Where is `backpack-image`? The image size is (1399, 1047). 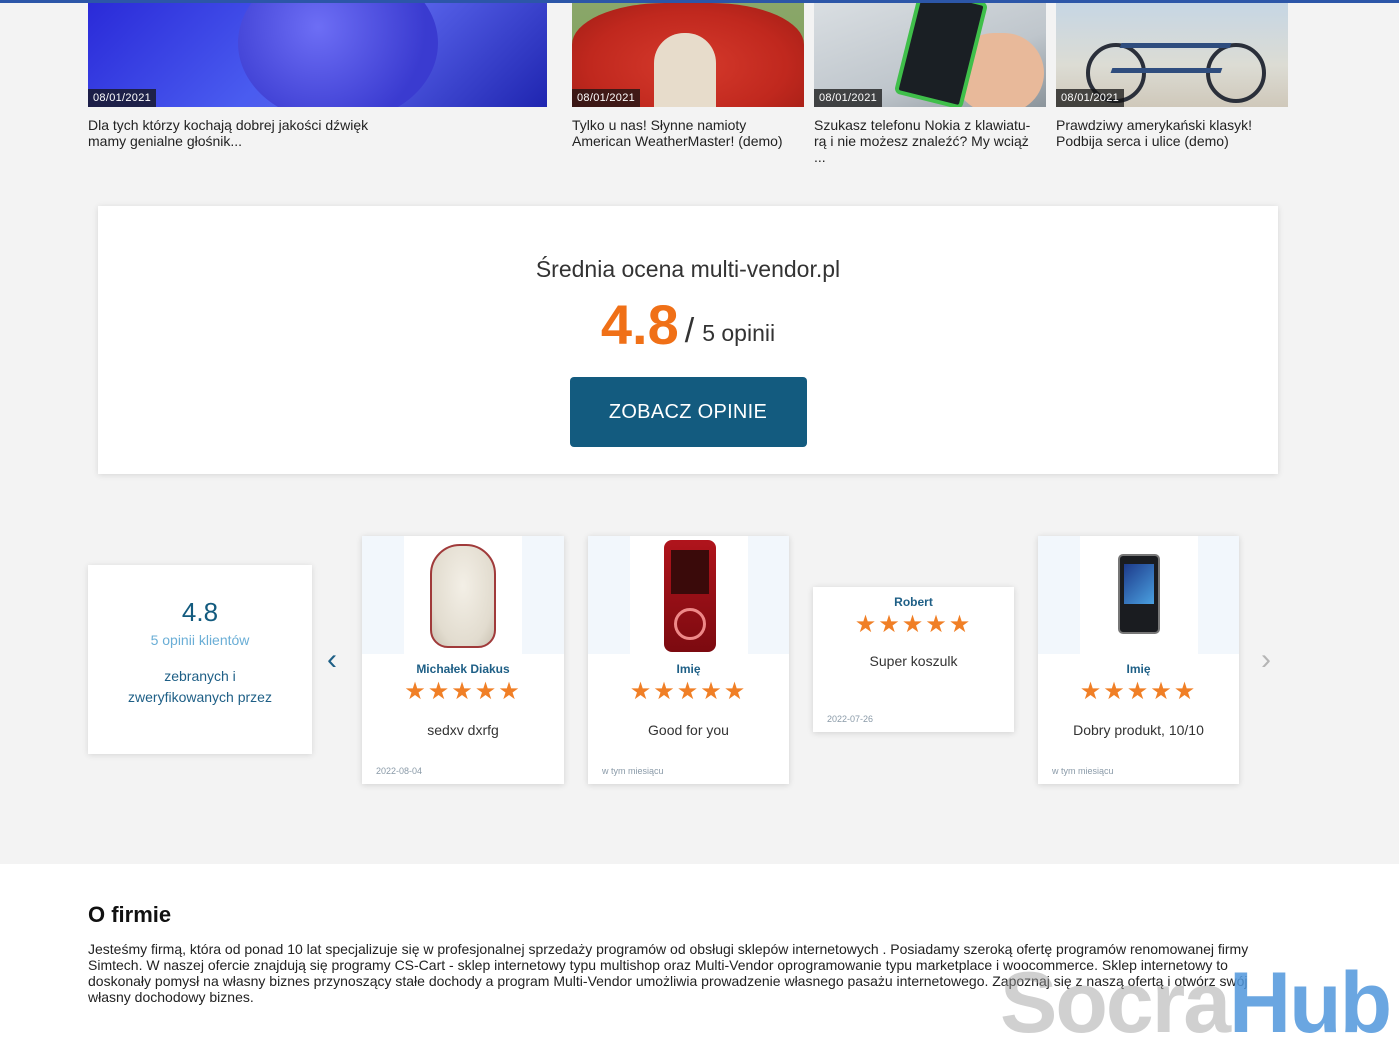
backpack-image is located at coordinates (463, 596).